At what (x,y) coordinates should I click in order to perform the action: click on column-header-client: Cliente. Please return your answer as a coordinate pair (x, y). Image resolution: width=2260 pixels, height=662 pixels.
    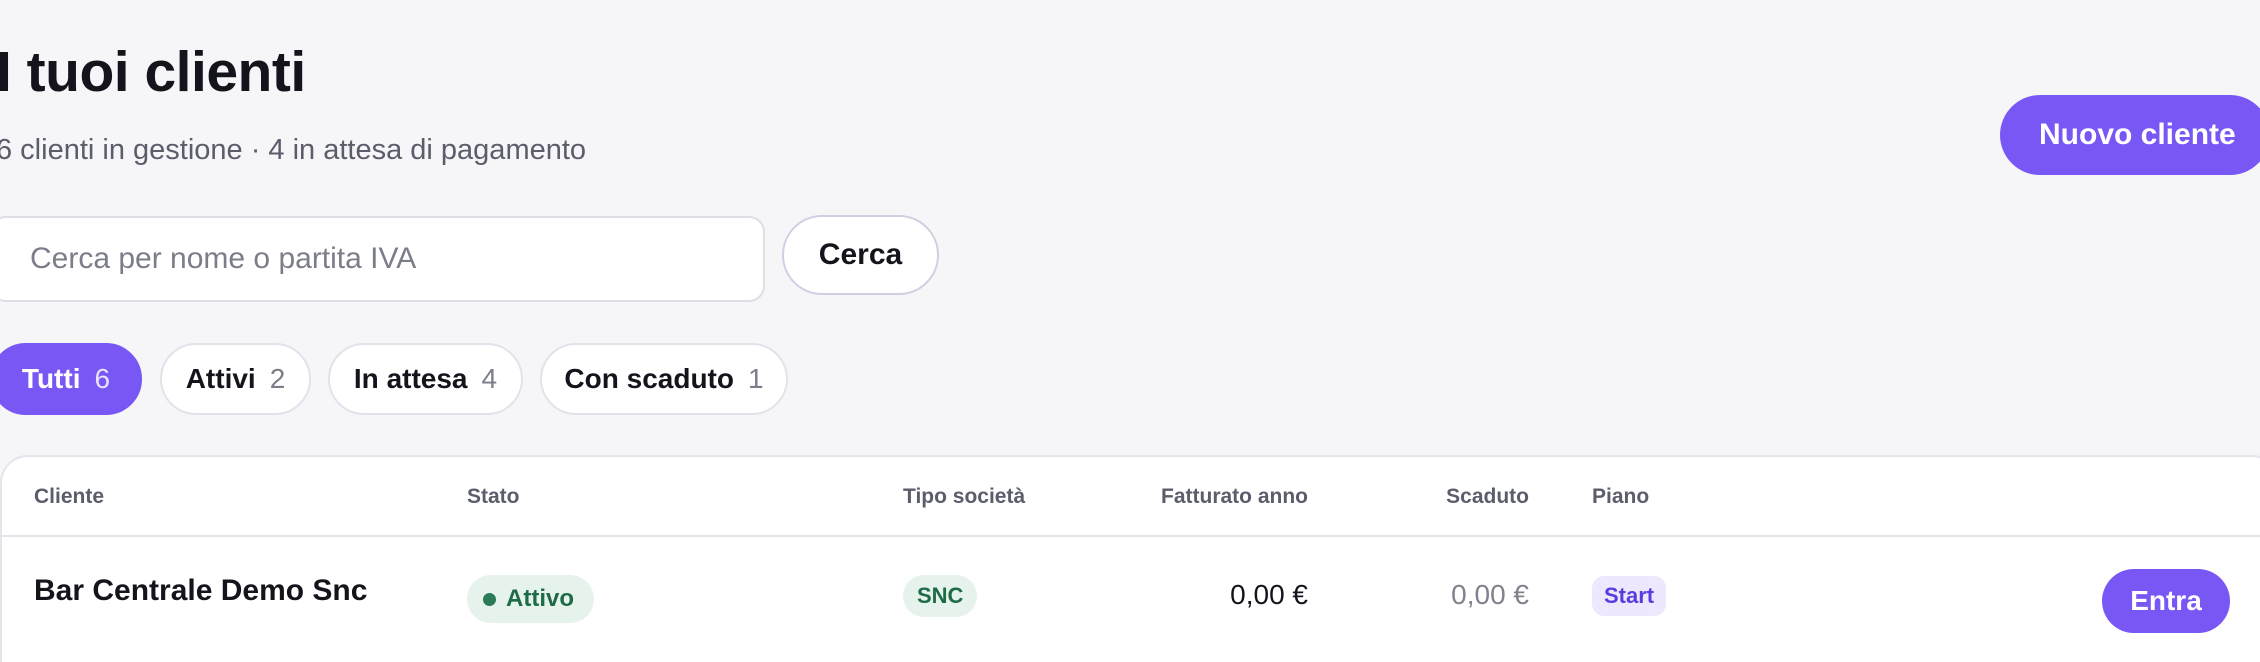
    Looking at the image, I should click on (69, 496).